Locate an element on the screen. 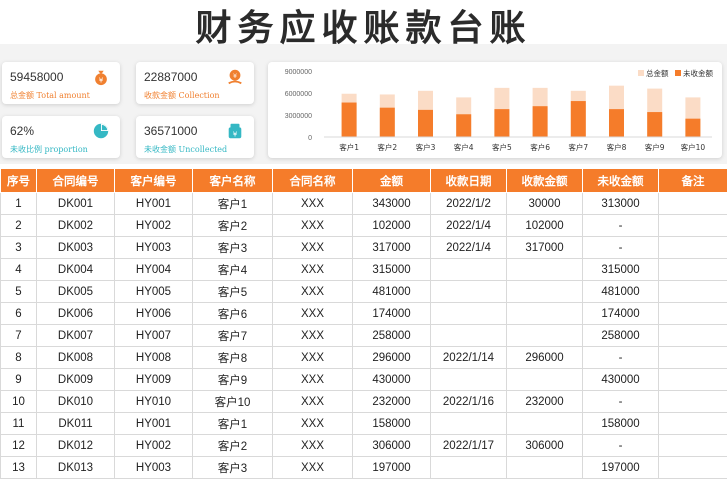  table-cell: 1 is located at coordinates (19, 204).